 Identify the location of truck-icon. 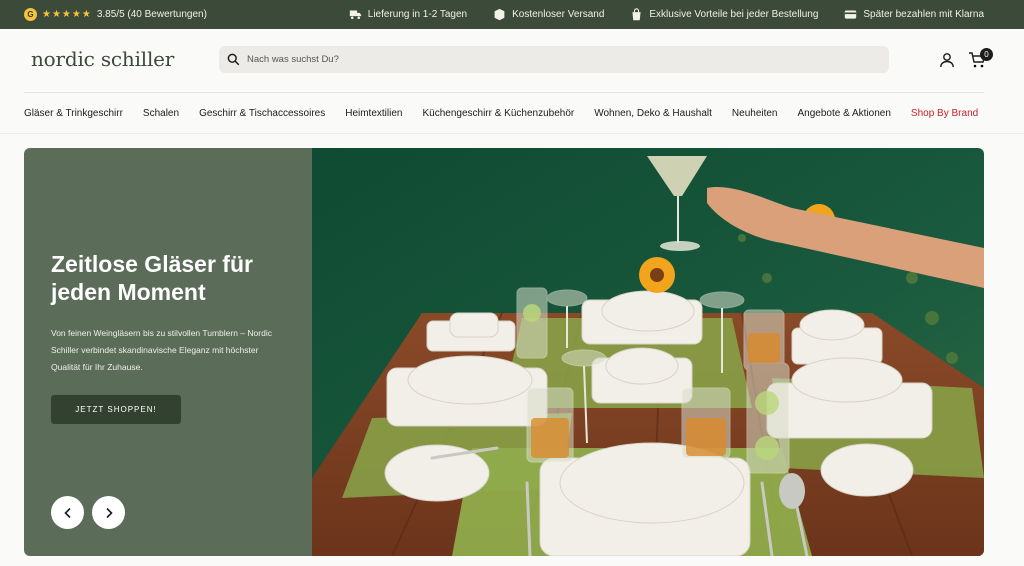
(355, 15).